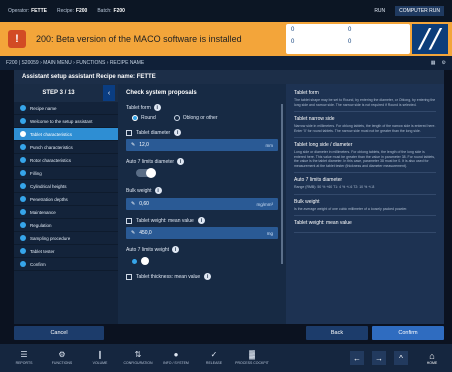  I want to click on company-logo-icon: ╱╱, so click(430, 39).